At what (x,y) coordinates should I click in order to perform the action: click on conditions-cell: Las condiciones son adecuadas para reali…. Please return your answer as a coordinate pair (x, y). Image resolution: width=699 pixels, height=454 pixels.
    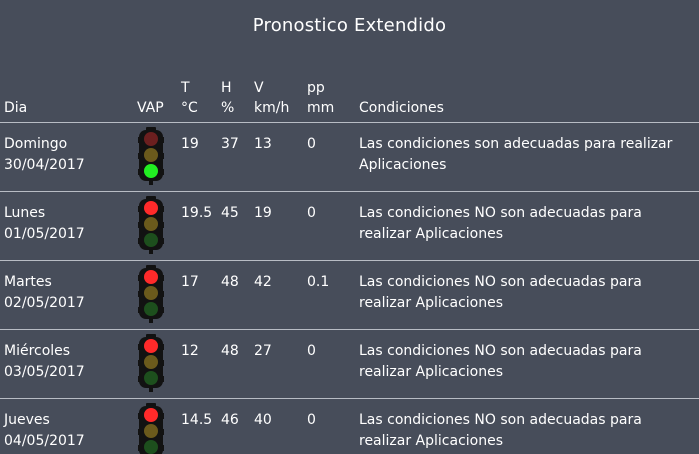
    Looking at the image, I should click on (529, 157).